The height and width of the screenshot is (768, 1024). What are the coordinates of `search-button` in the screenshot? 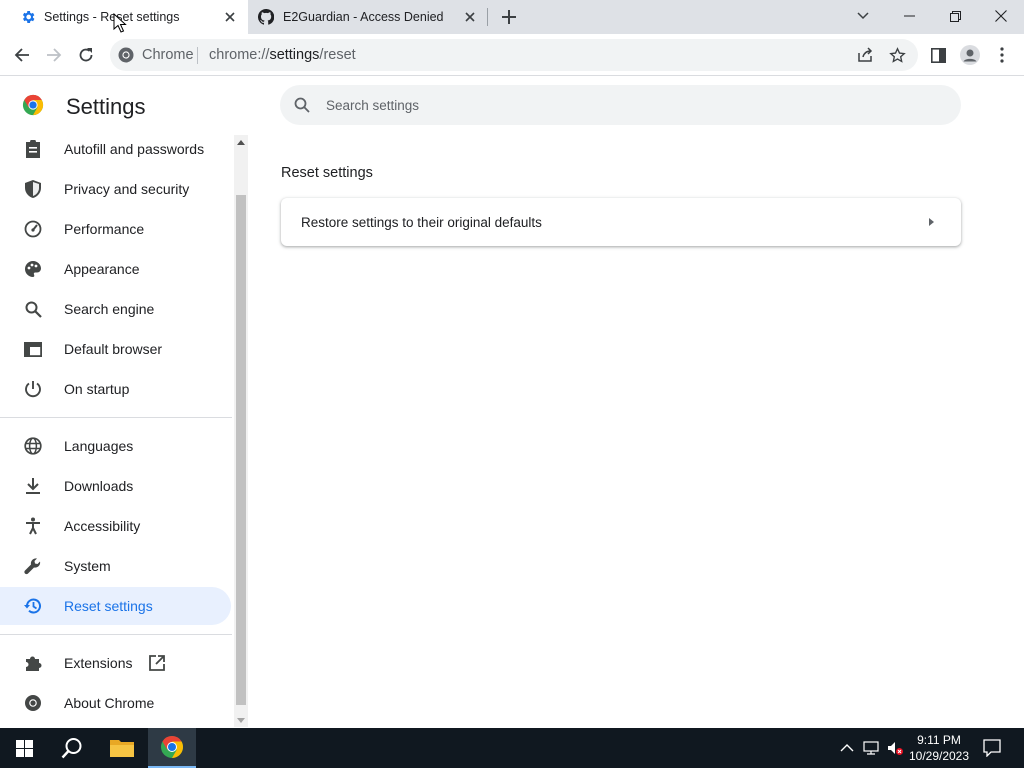 It's located at (72, 748).